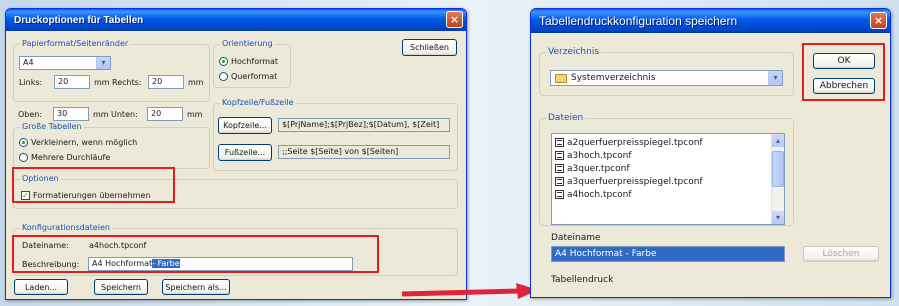 The width and height of the screenshot is (899, 306). I want to click on close-button: Schließen, so click(429, 47).